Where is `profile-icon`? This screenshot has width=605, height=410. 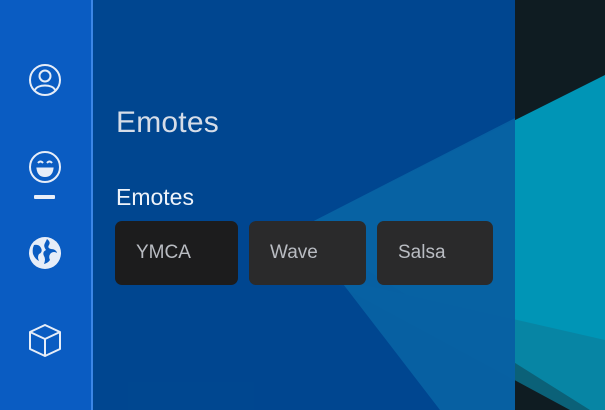 profile-icon is located at coordinates (45, 80).